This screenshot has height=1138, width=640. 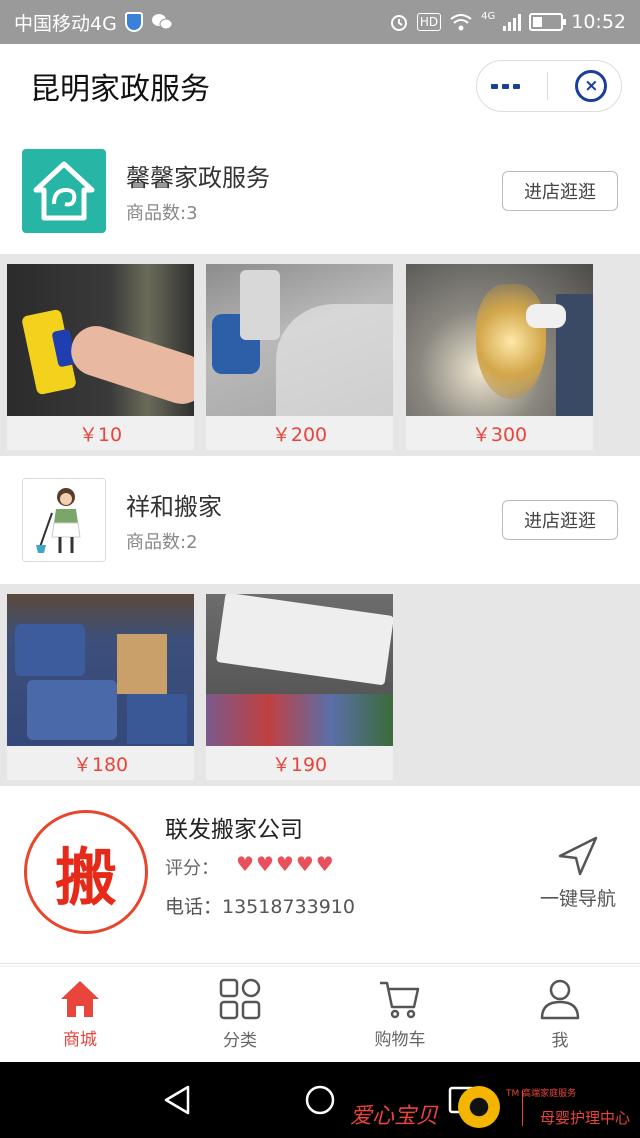 What do you see at coordinates (80, 1040) in the screenshot?
I see `tab-label: 商城` at bounding box center [80, 1040].